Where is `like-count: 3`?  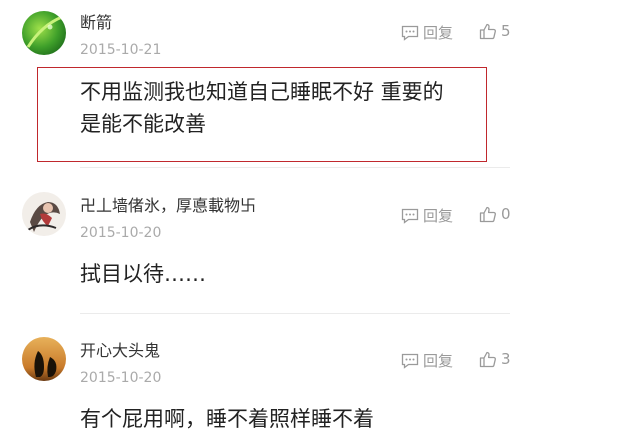
like-count: 3 is located at coordinates (506, 359).